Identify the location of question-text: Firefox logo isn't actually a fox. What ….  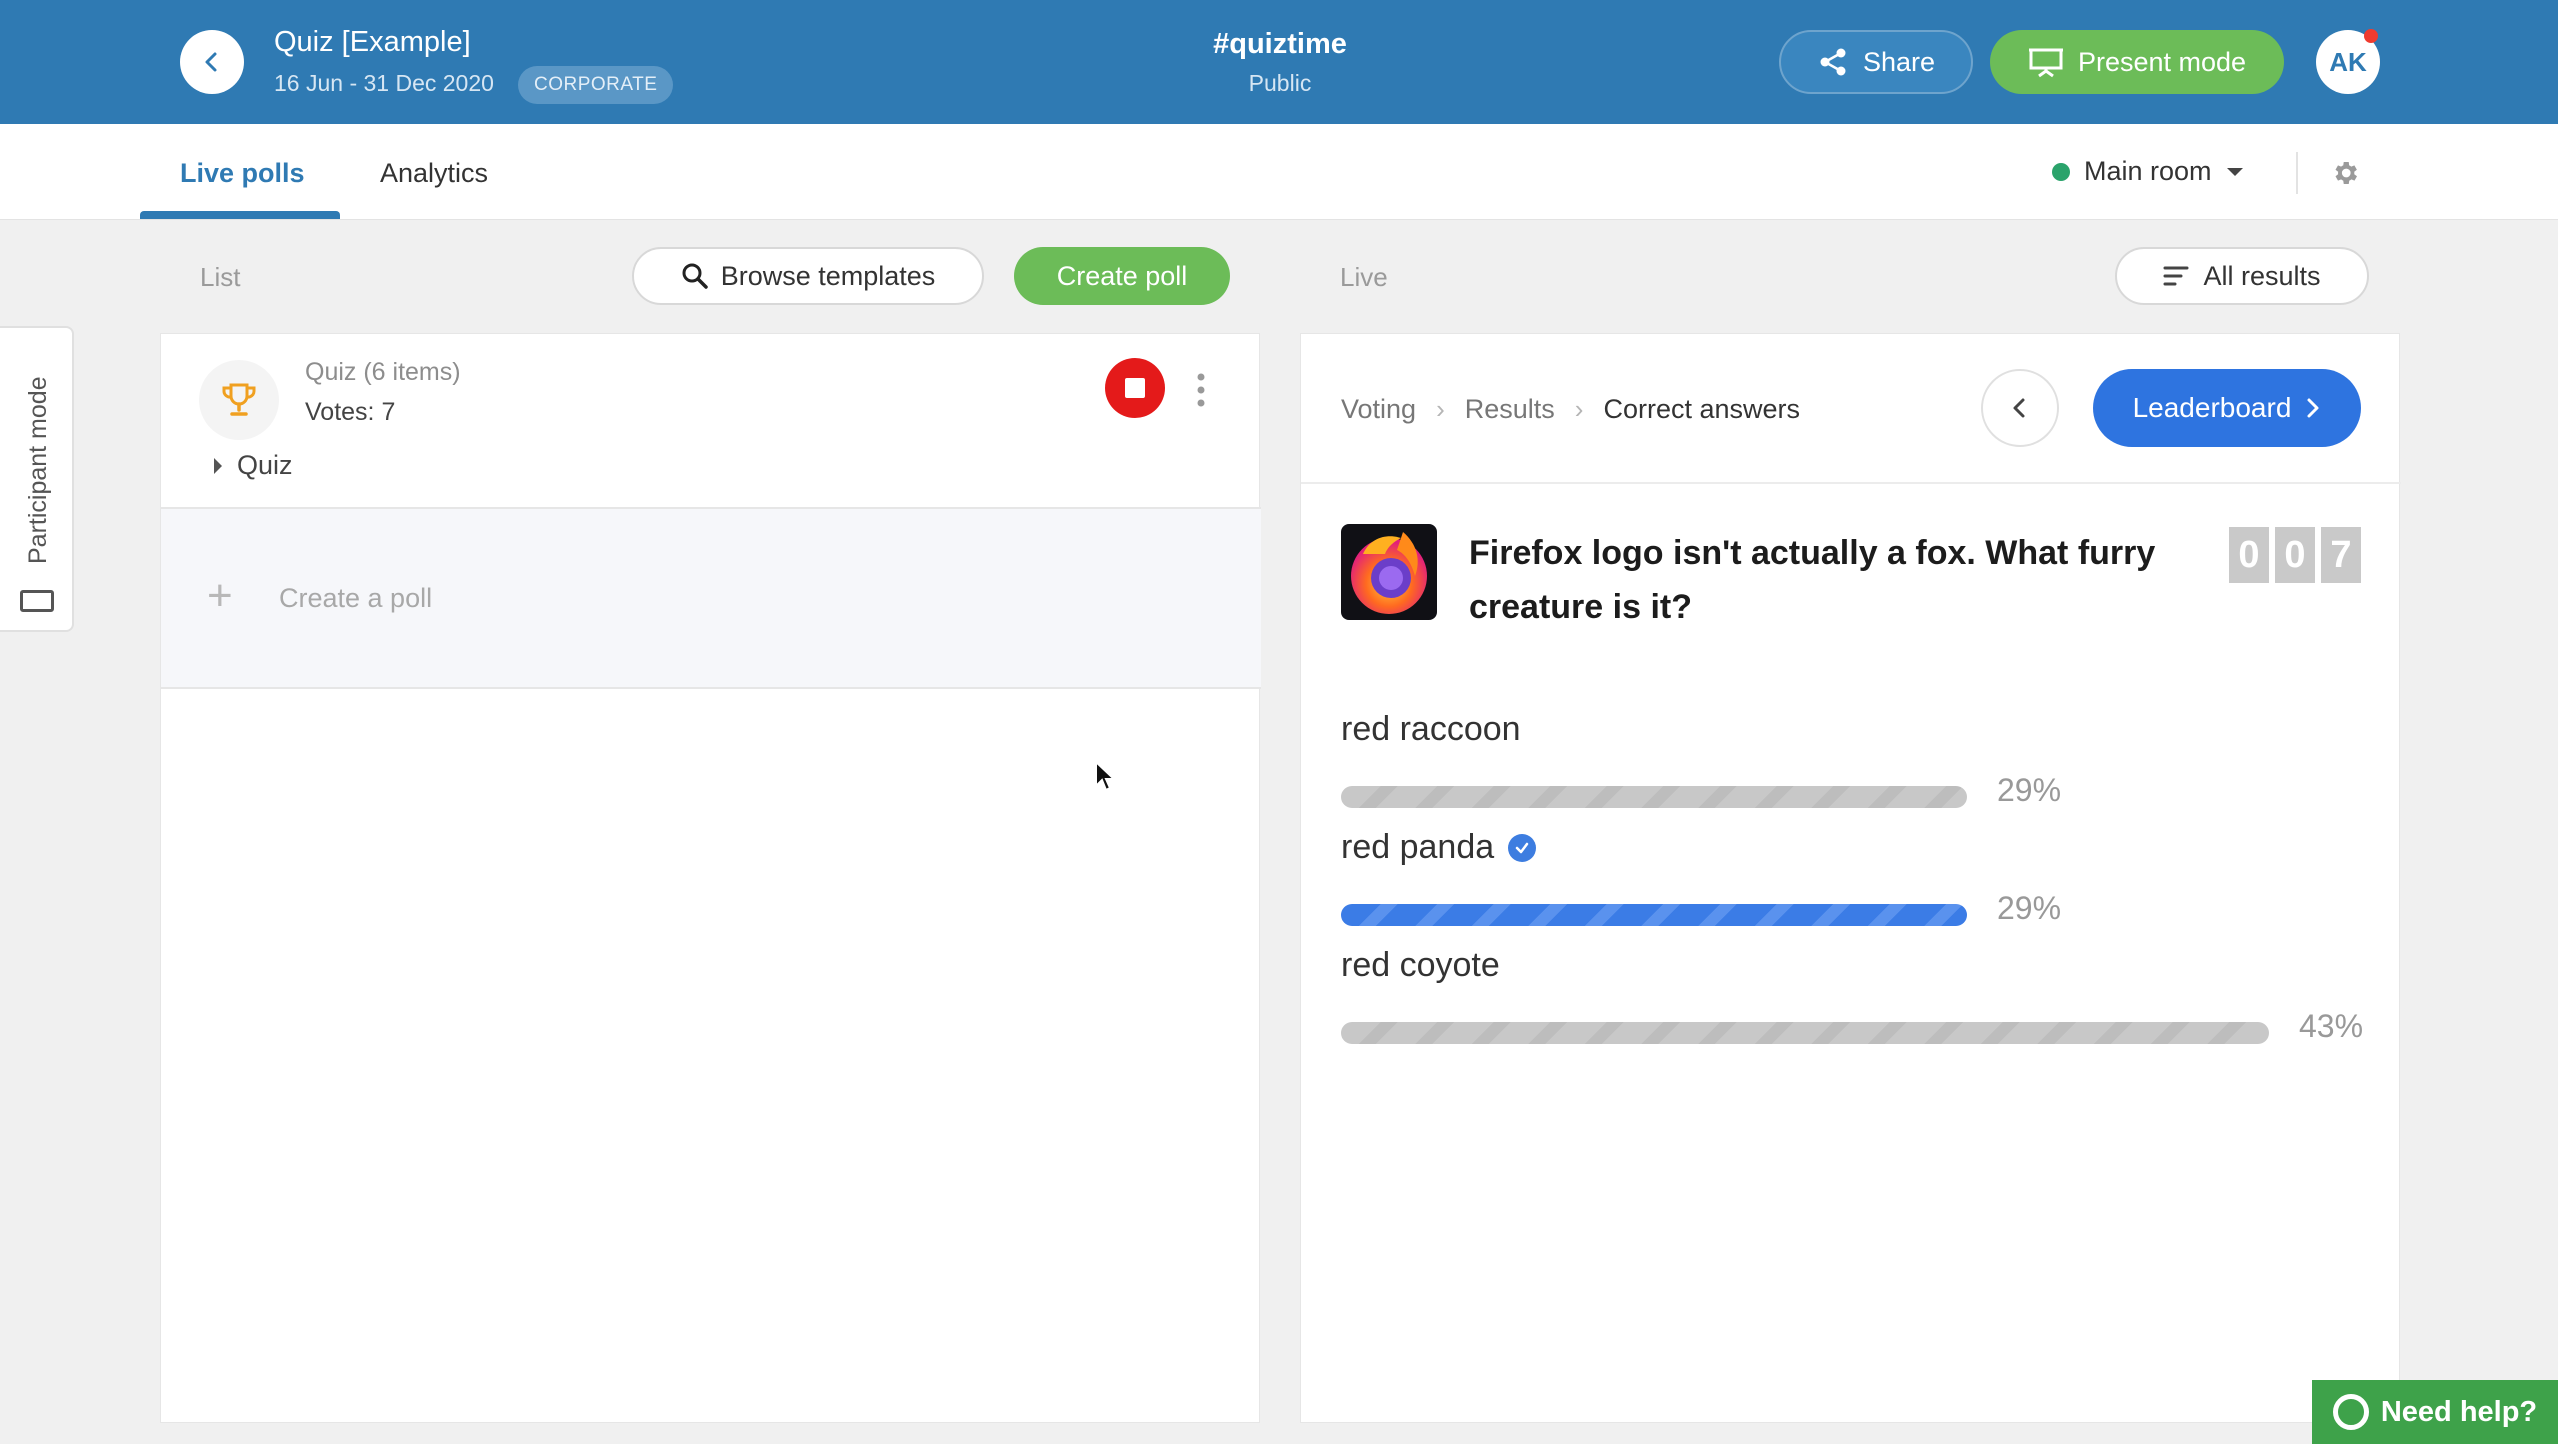
(1812, 580).